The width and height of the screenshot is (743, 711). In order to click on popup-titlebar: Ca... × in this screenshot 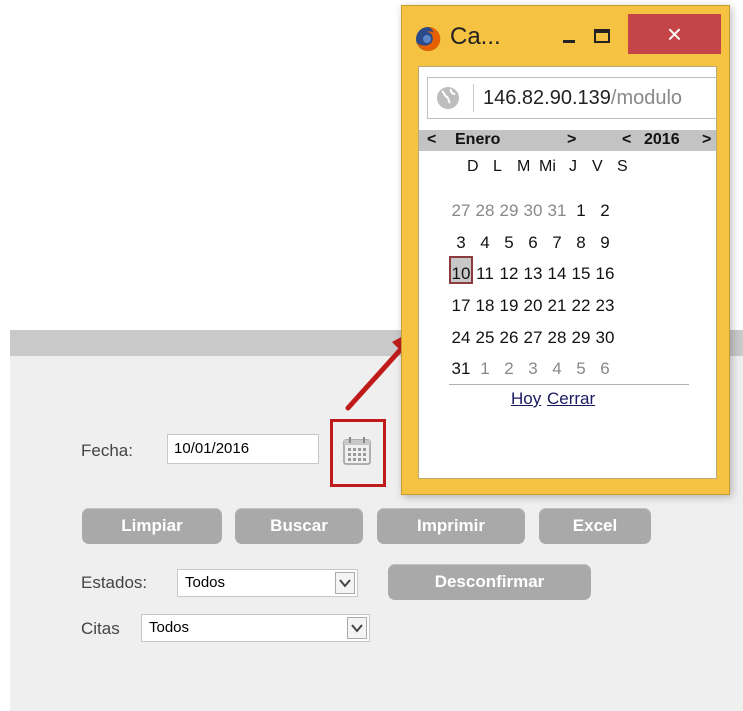, I will do `click(565, 36)`.